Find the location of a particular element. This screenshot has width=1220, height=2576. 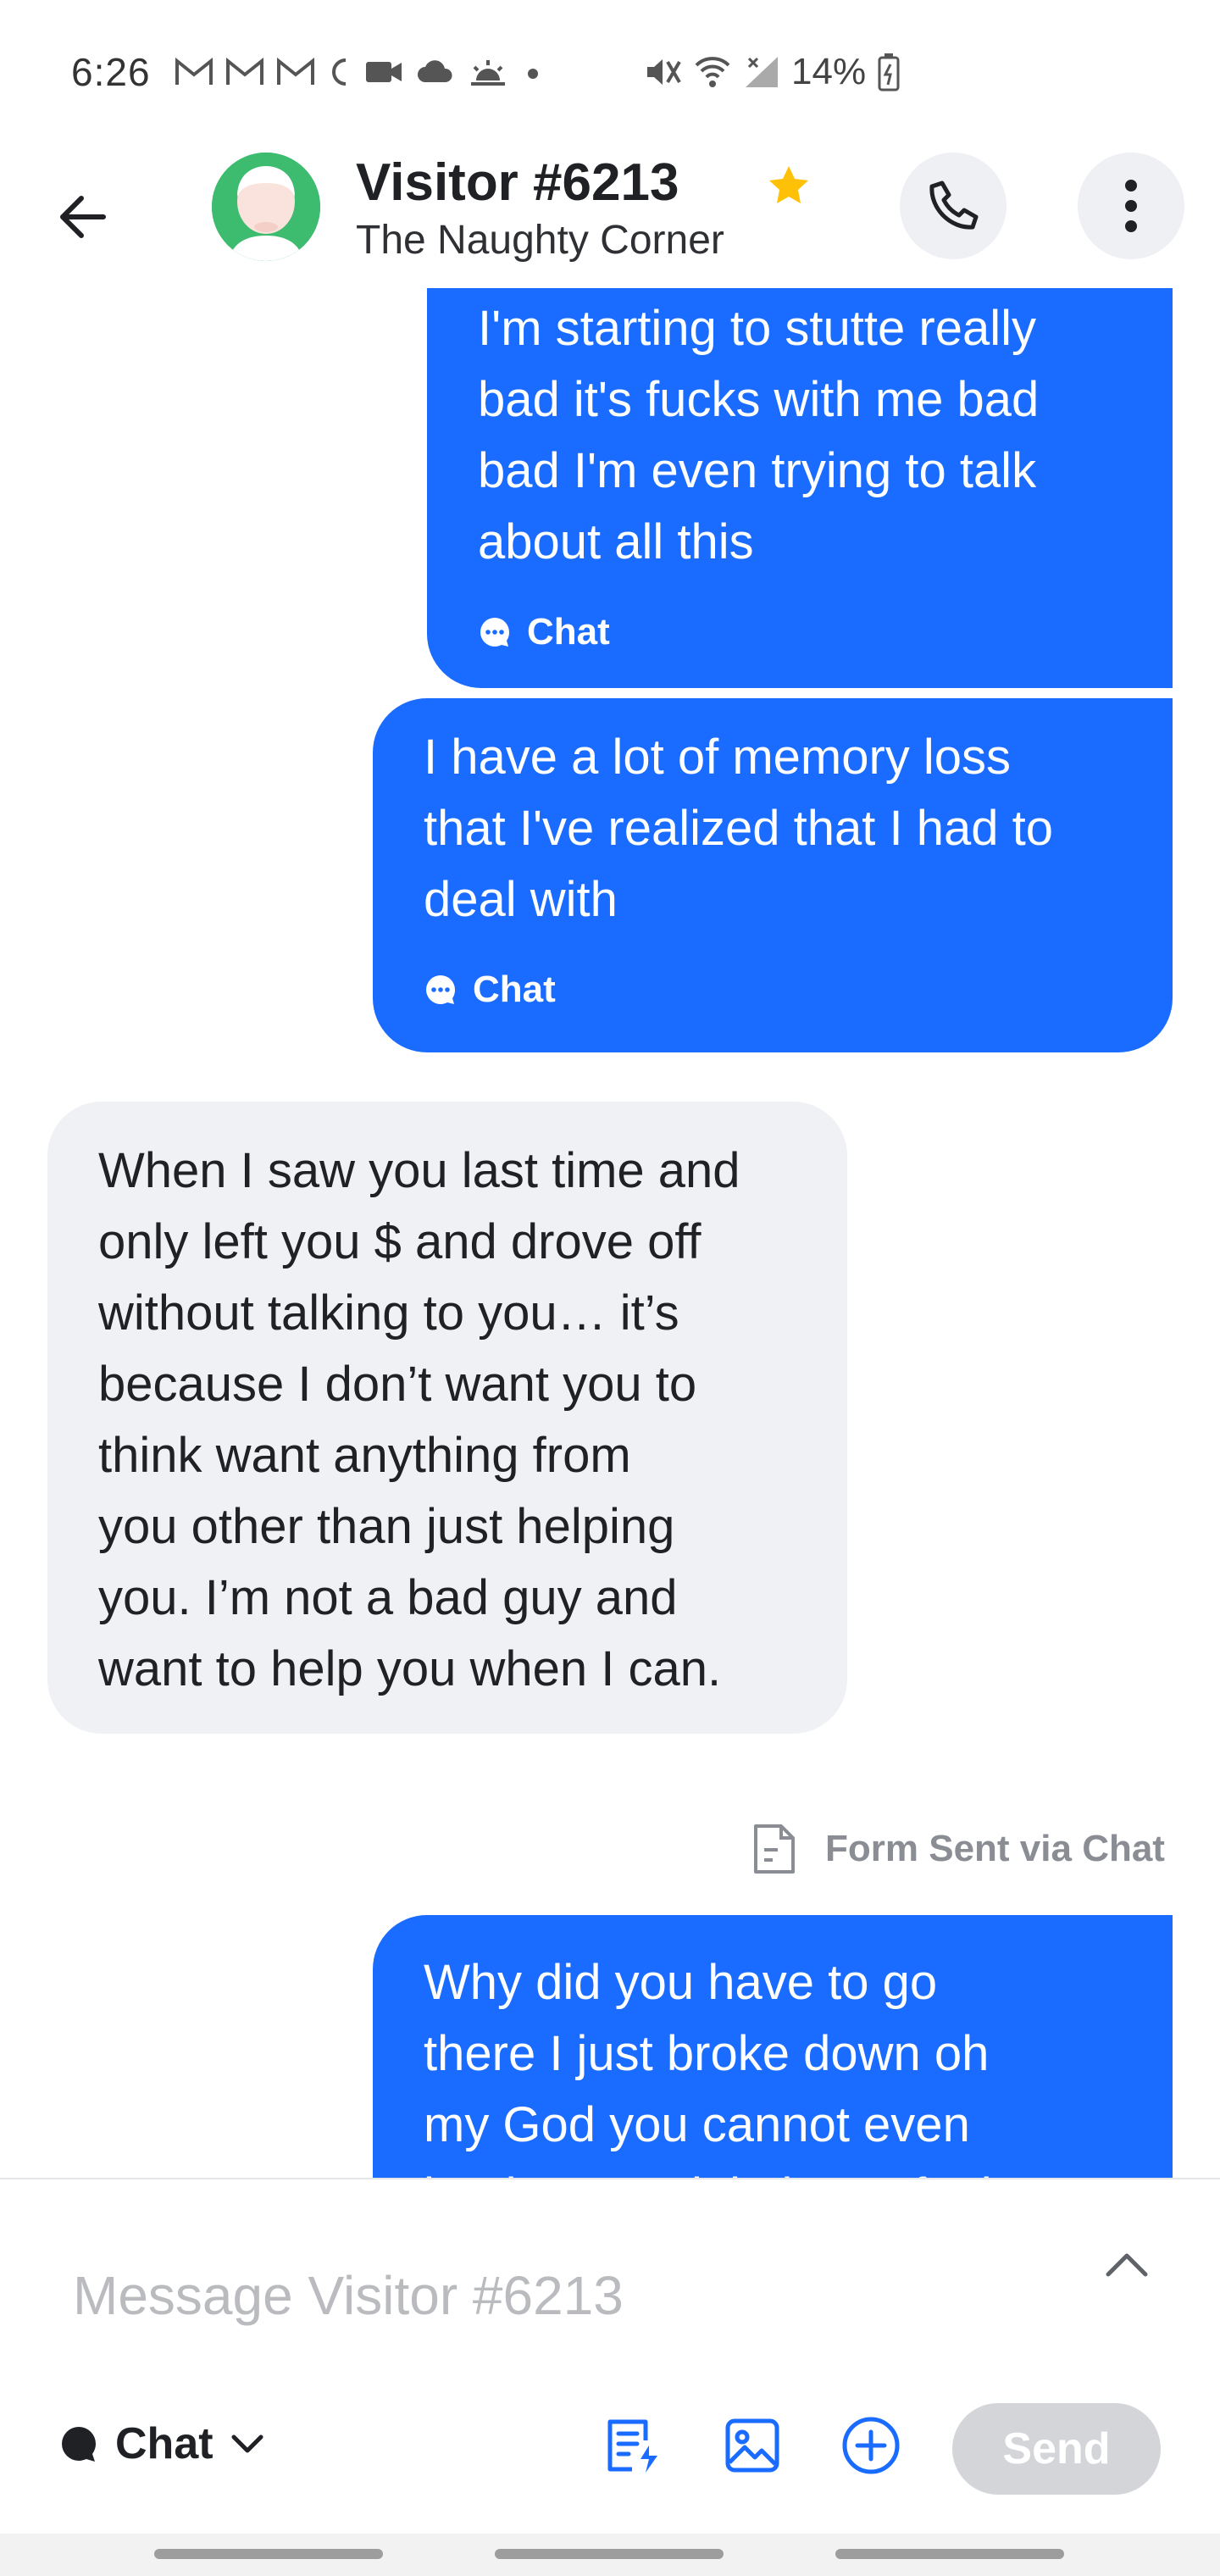

conversation-header: Visitor #6213 The Naughty Corner is located at coordinates (610, 216).